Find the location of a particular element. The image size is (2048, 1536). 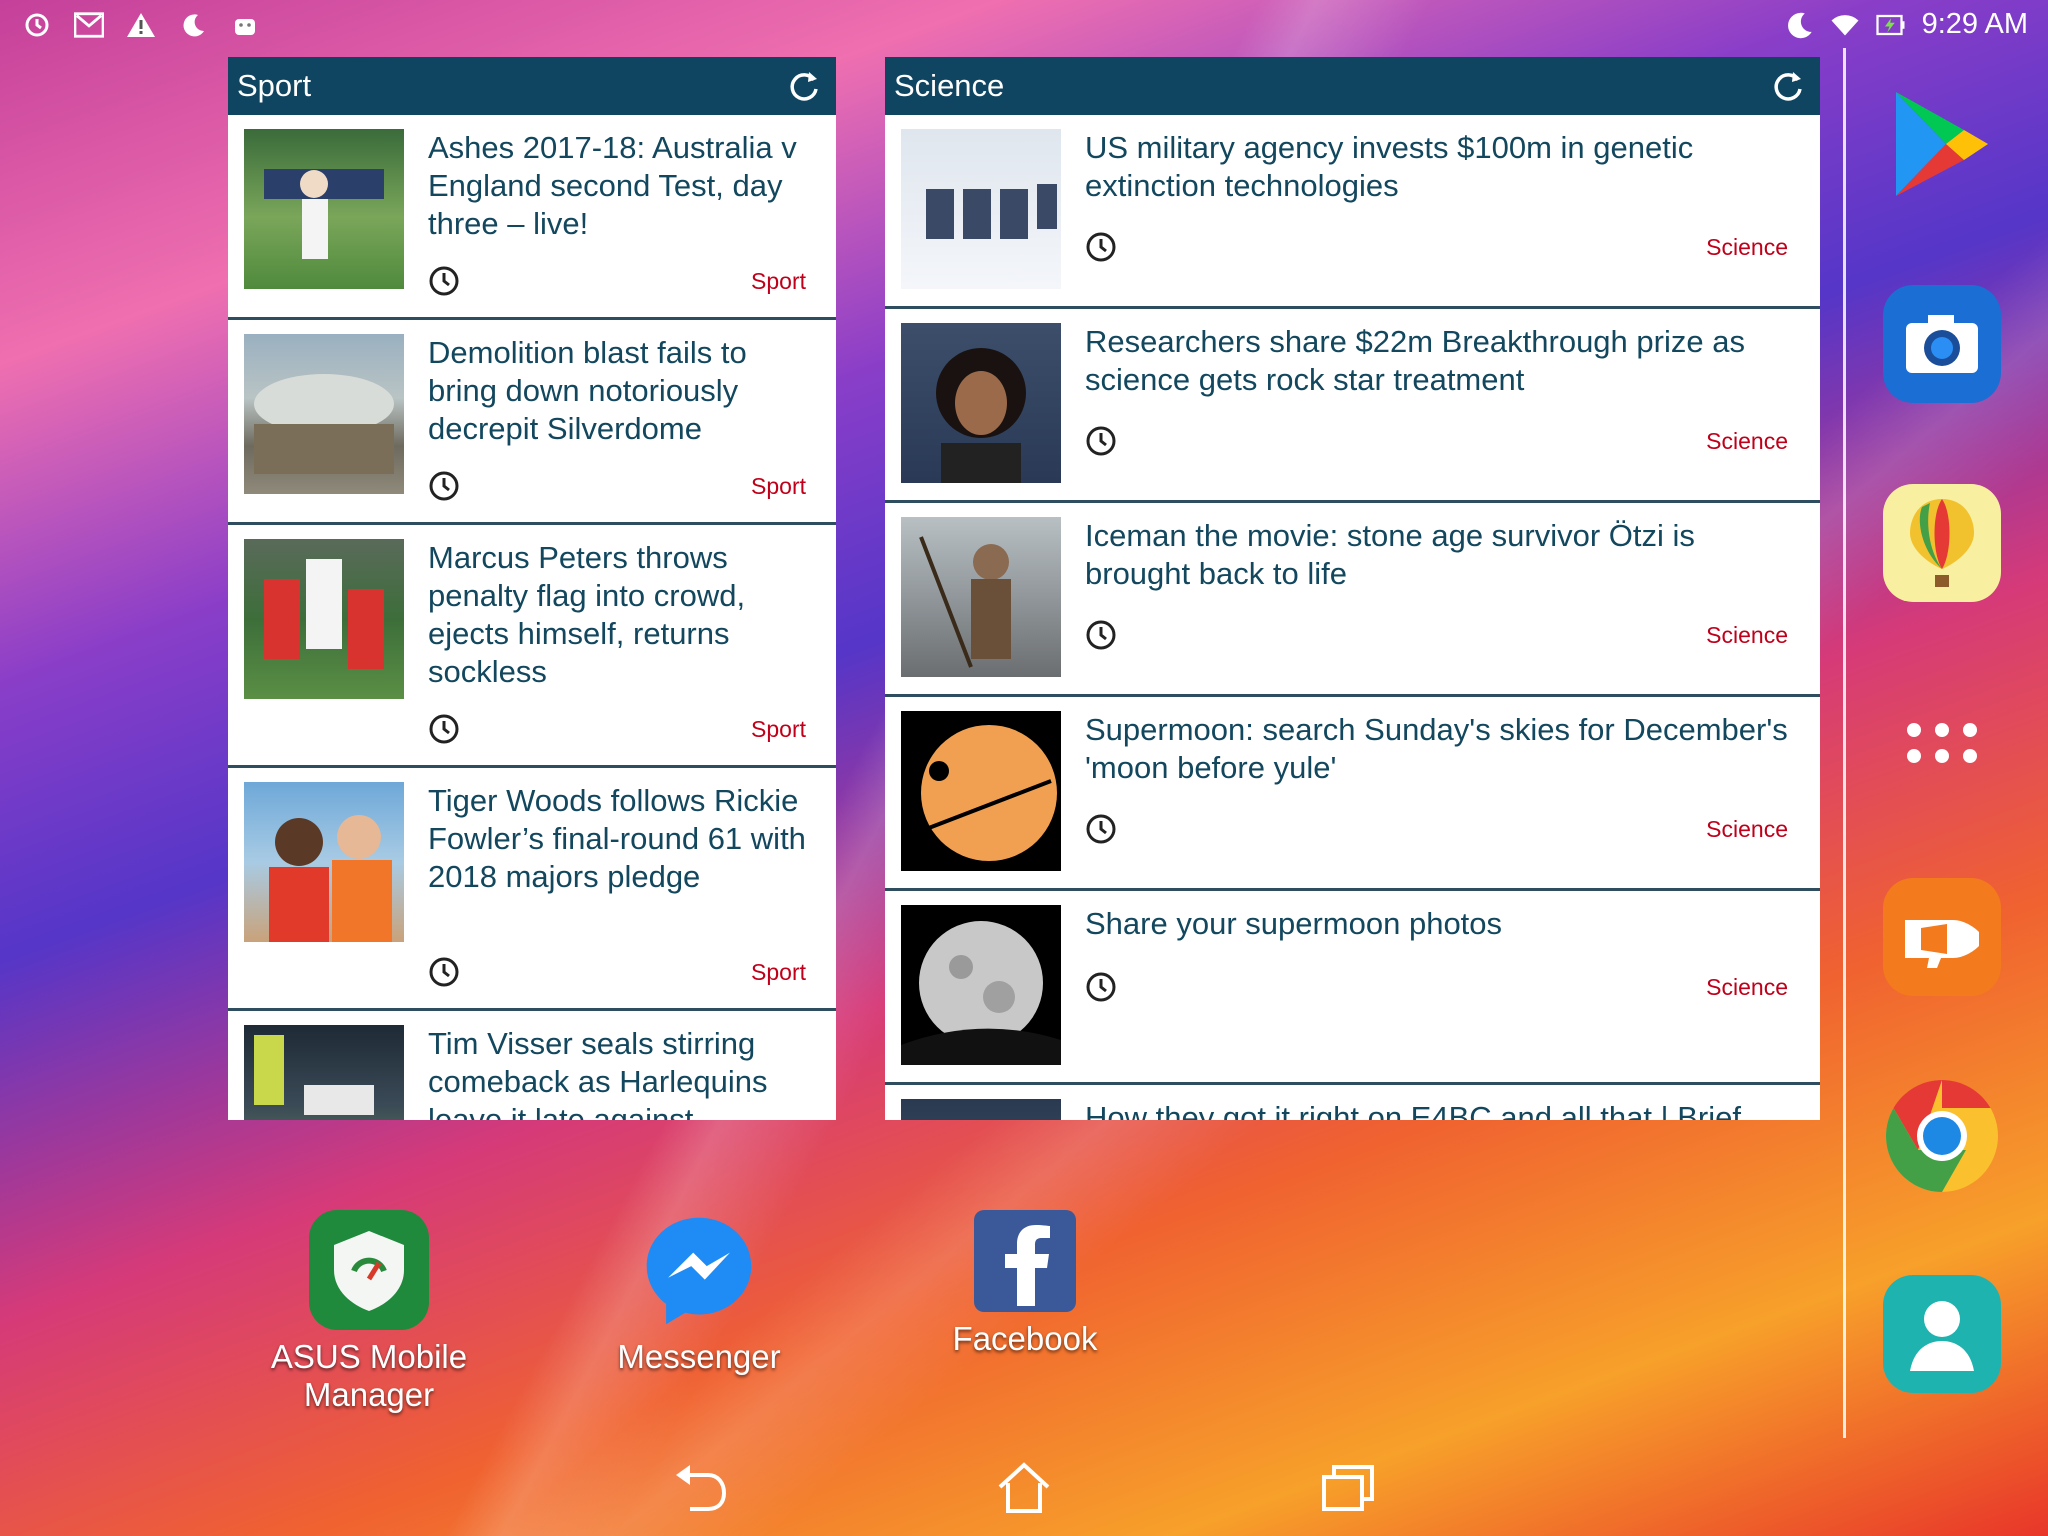

app-facebook: Facebook is located at coordinates (1025, 1284).